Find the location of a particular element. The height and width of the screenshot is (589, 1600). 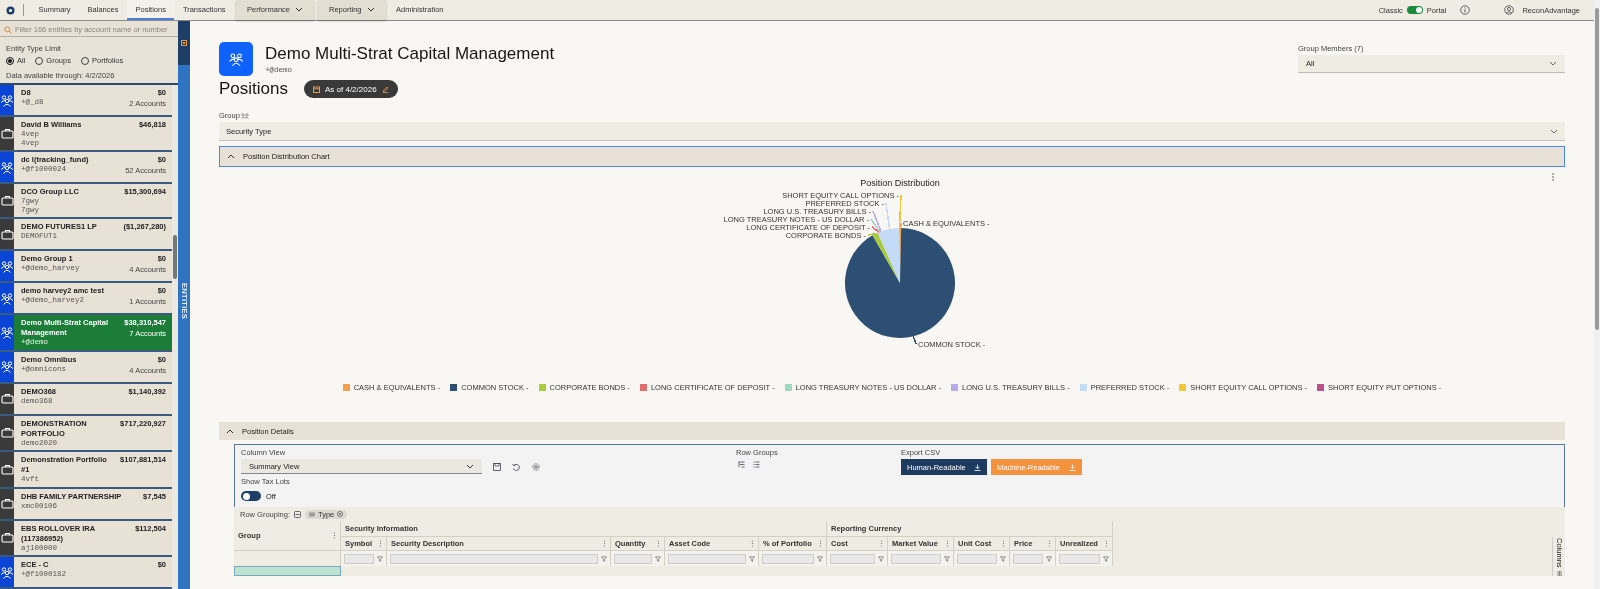

lines-icon is located at coordinates (312, 514).